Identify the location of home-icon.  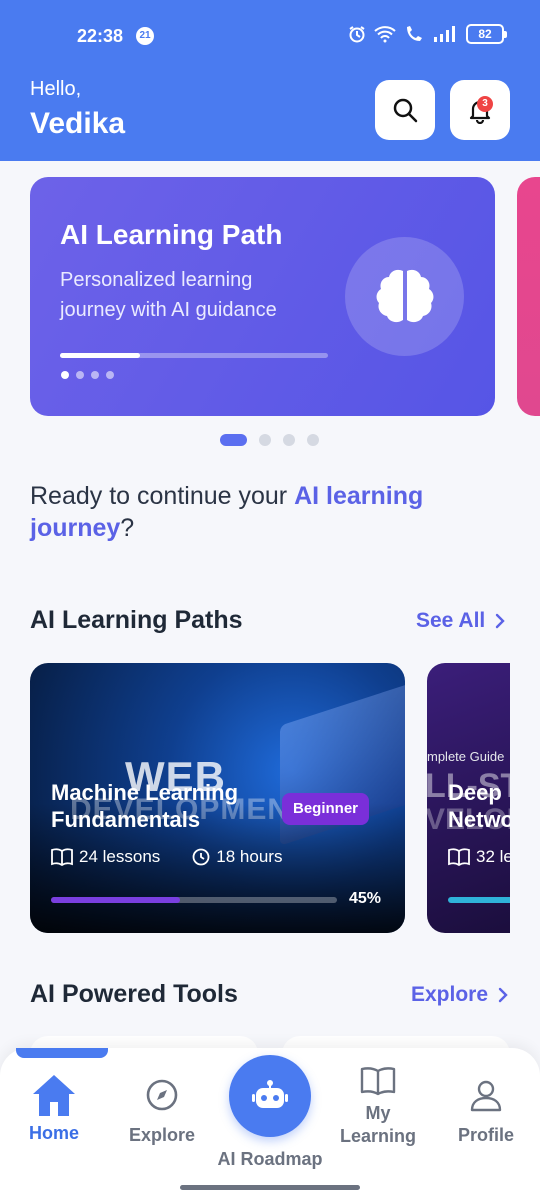
(54, 1095).